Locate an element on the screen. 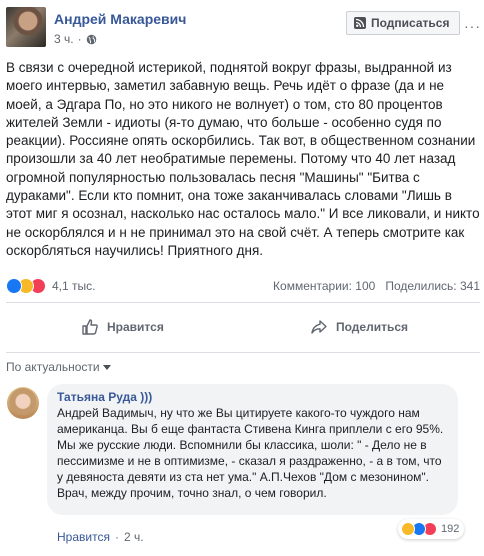 This screenshot has height=556, width=484. share-icon is located at coordinates (319, 327).